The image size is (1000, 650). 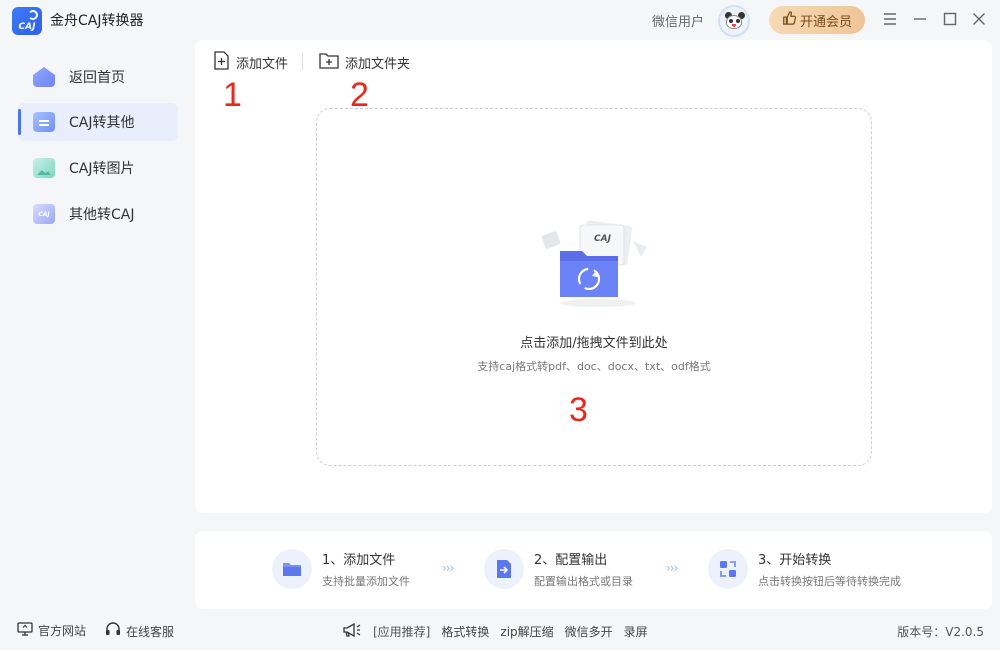 I want to click on online-service-link: 在线客服, so click(x=139, y=631).